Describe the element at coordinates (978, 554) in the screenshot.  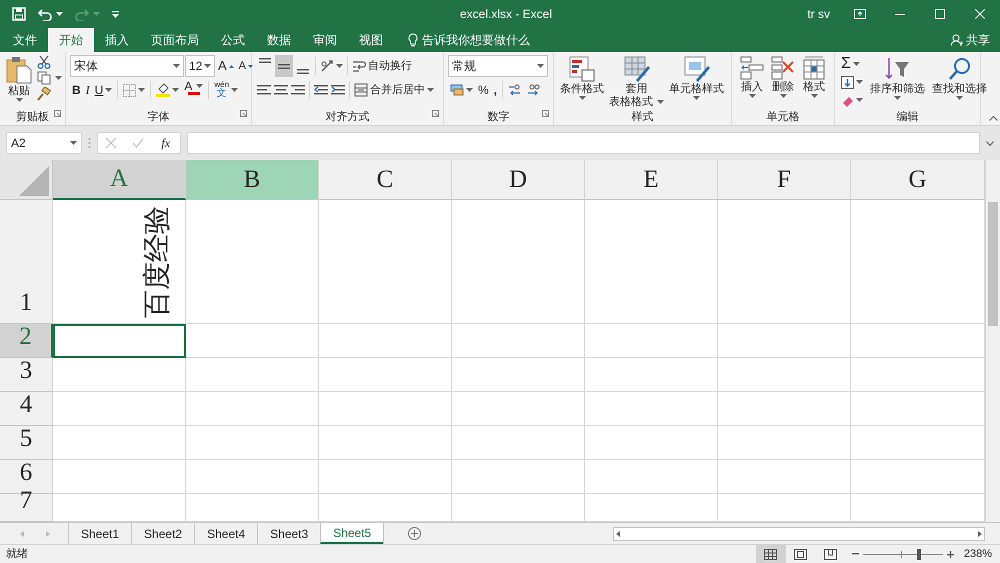
I see `zoom-percent: 238%` at that location.